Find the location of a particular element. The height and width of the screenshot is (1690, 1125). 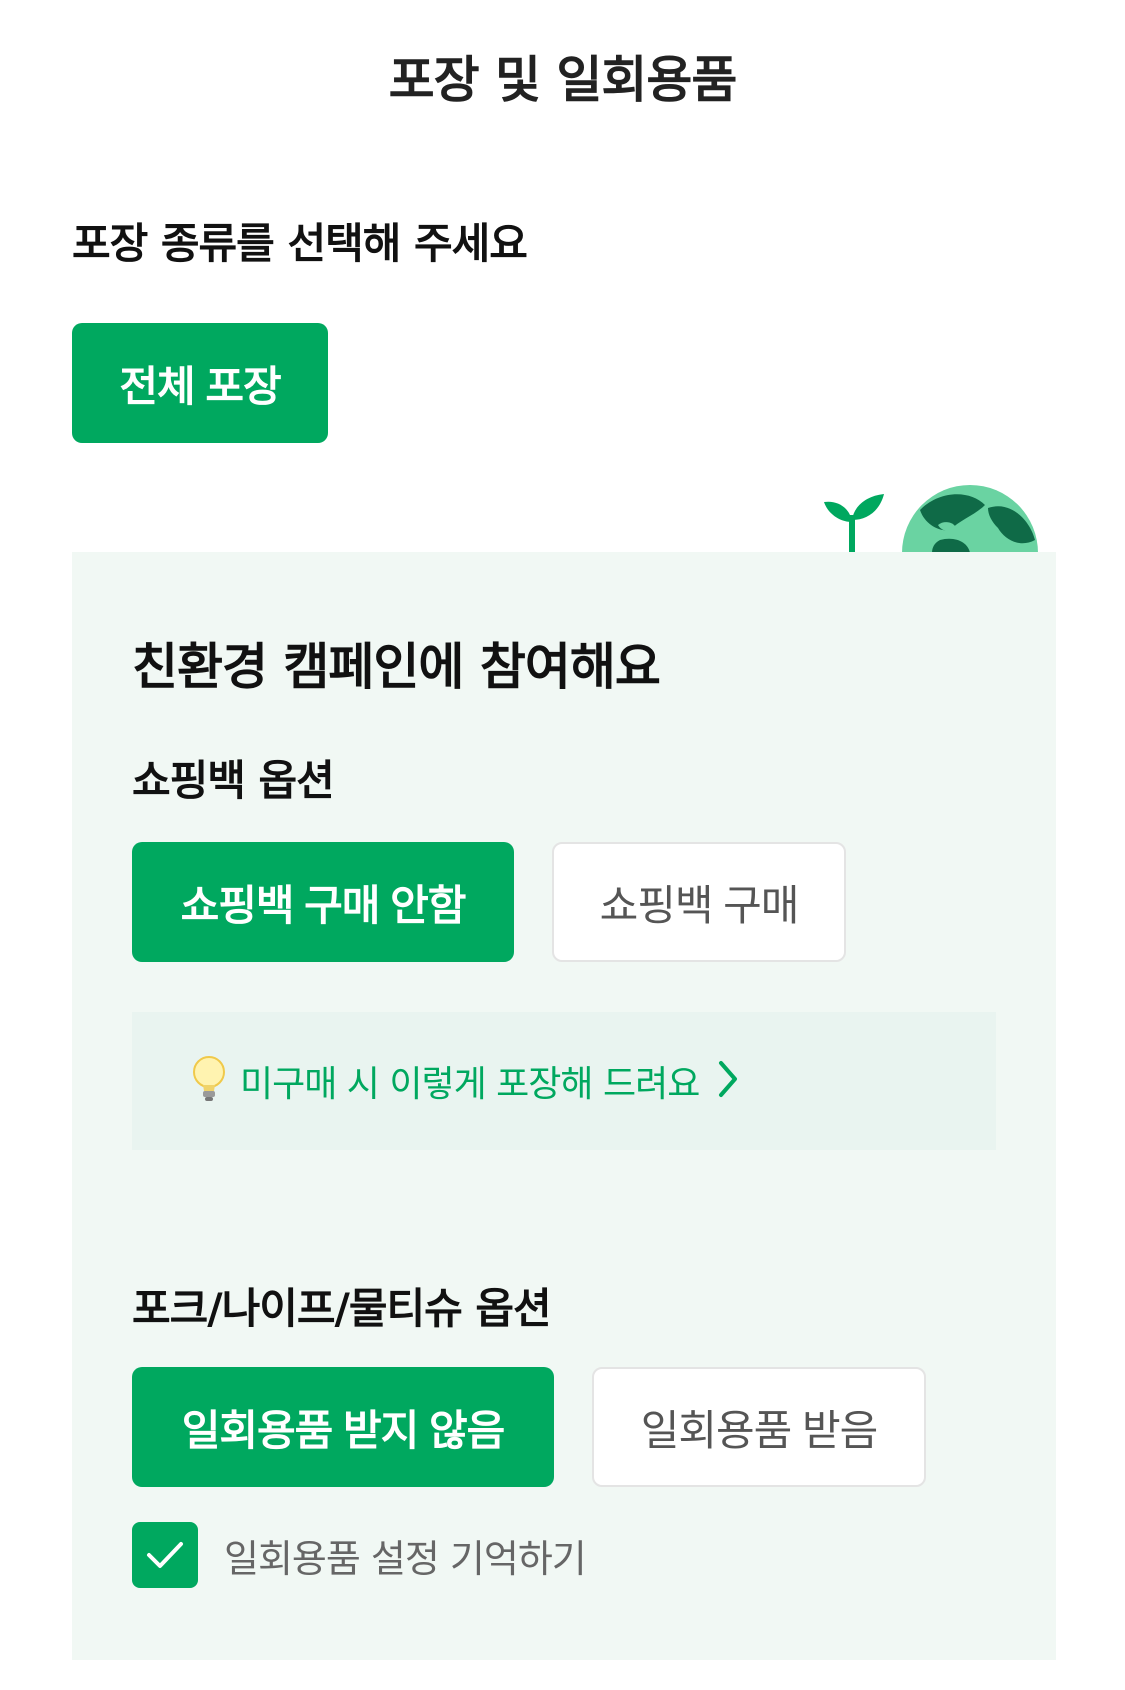

remember-checkbox is located at coordinates (165, 1555).